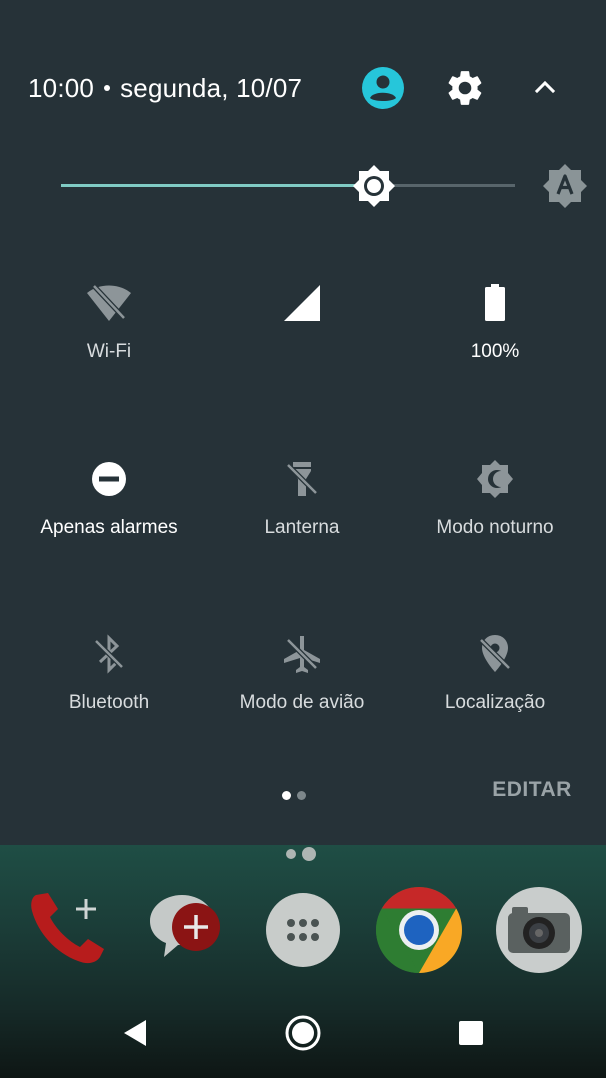 Image resolution: width=606 pixels, height=1078 pixels. What do you see at coordinates (539, 930) in the screenshot?
I see `camera-icon` at bounding box center [539, 930].